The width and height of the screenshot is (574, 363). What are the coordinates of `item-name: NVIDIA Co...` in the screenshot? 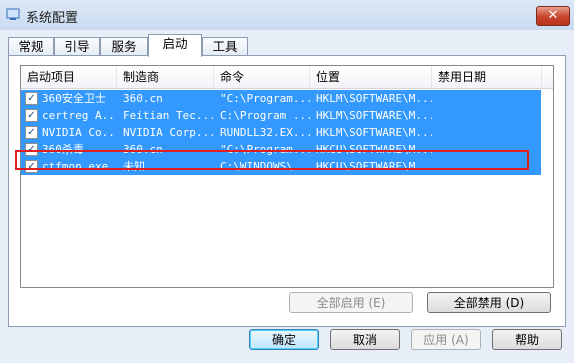 It's located at (79, 132).